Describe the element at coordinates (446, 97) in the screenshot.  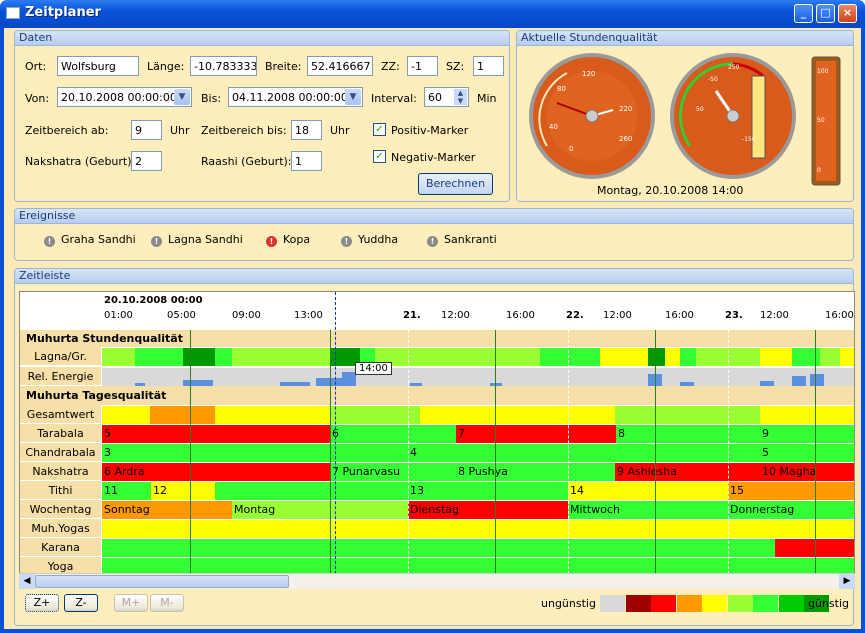
I see `interval-stepper: 60 ▲ ▼` at that location.